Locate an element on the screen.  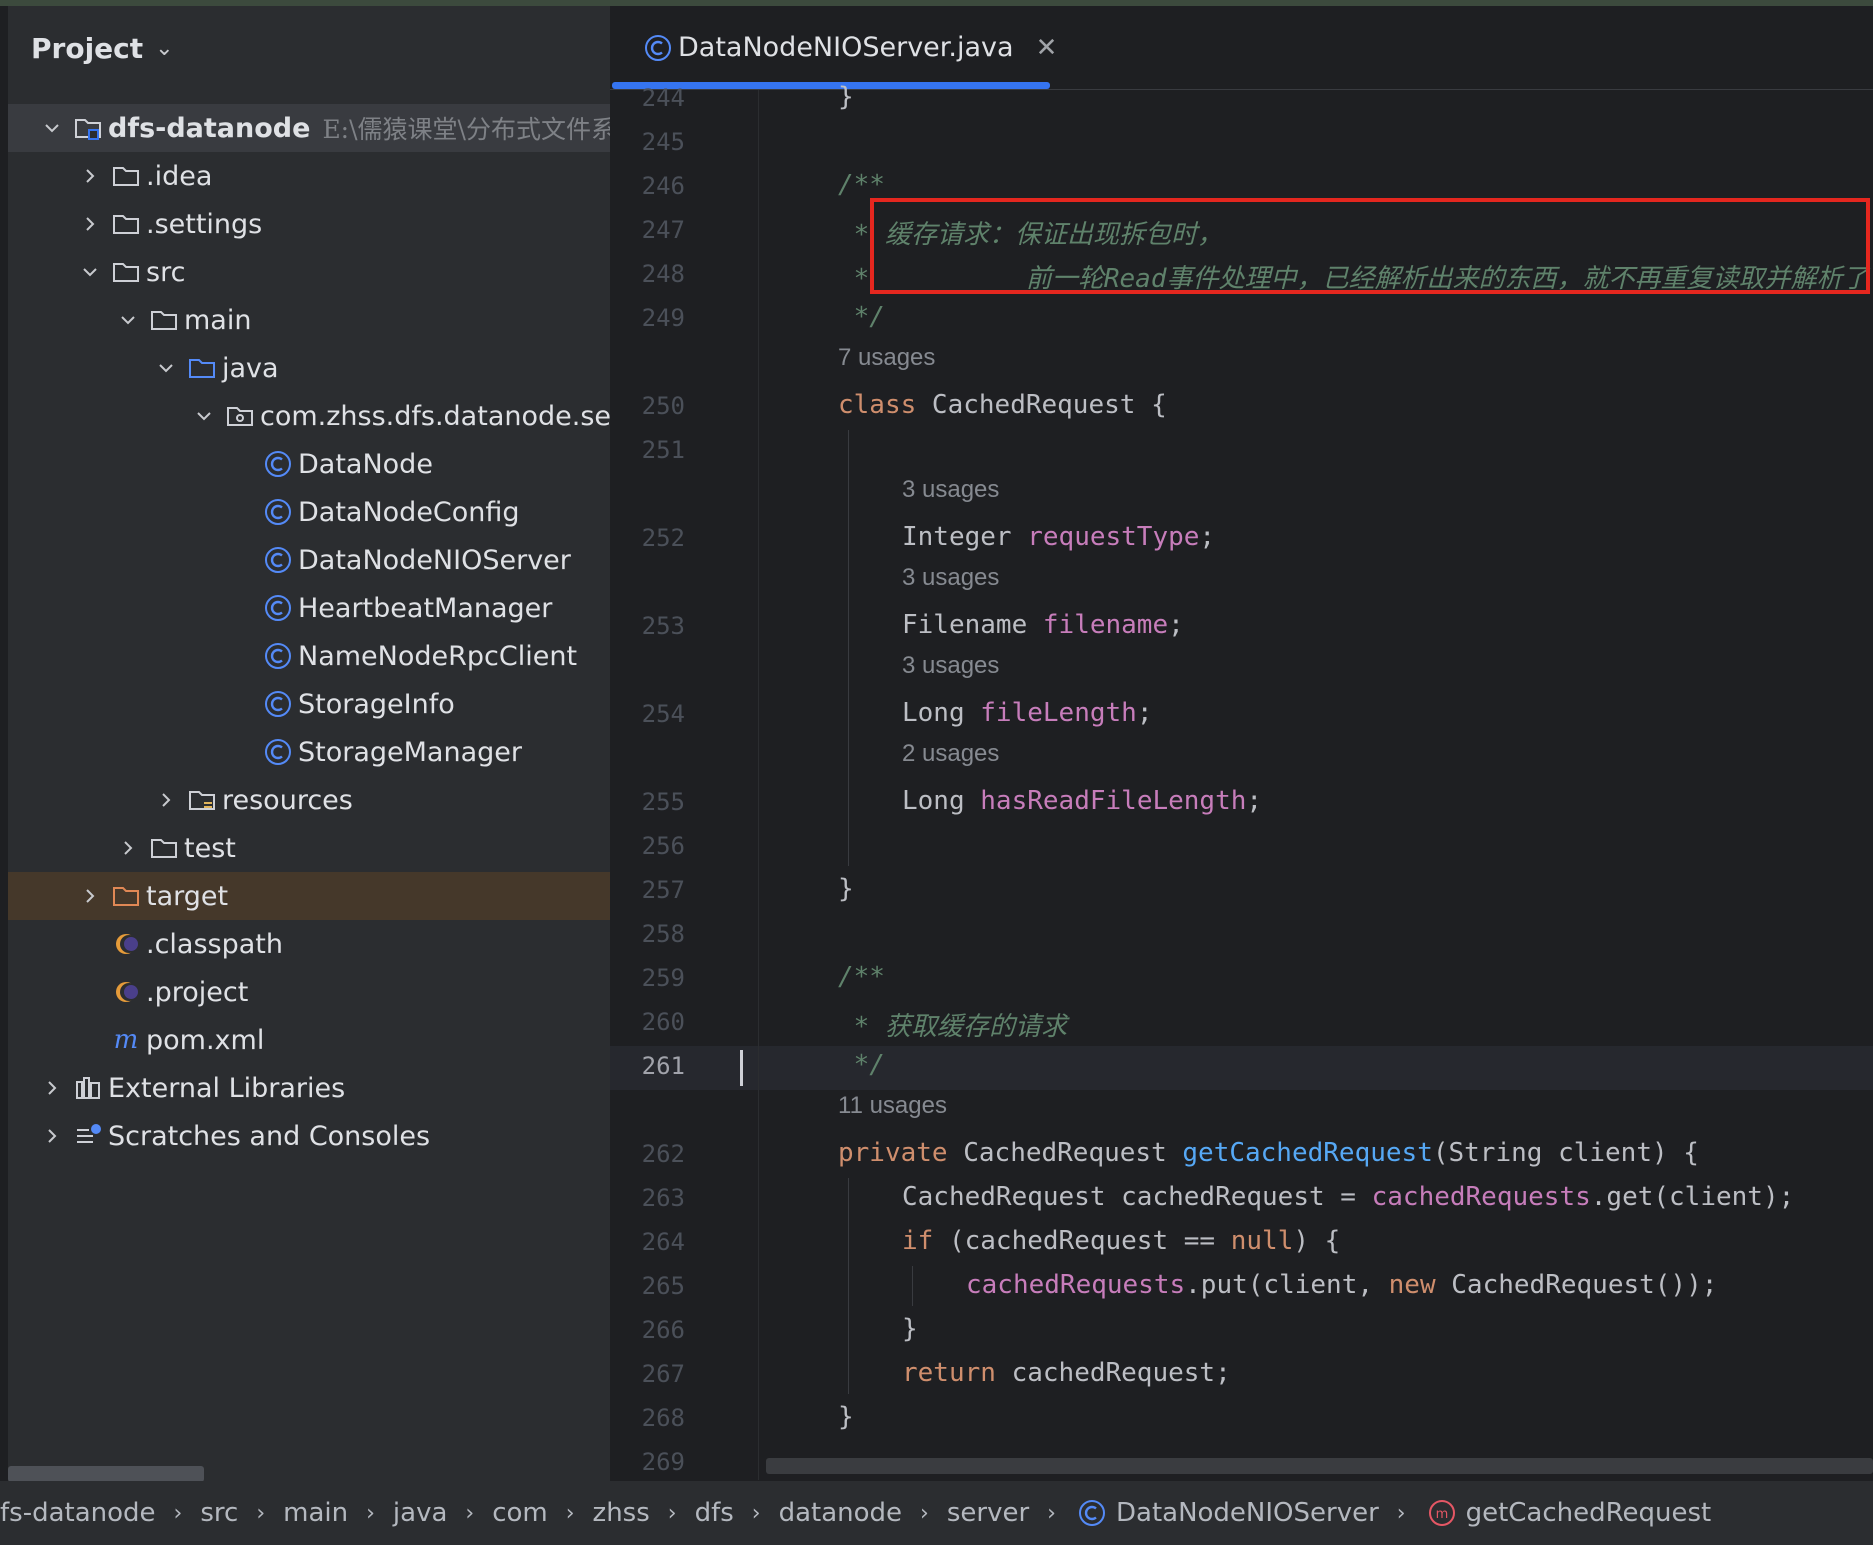
tree-item-test: test is located at coordinates (309, 848).